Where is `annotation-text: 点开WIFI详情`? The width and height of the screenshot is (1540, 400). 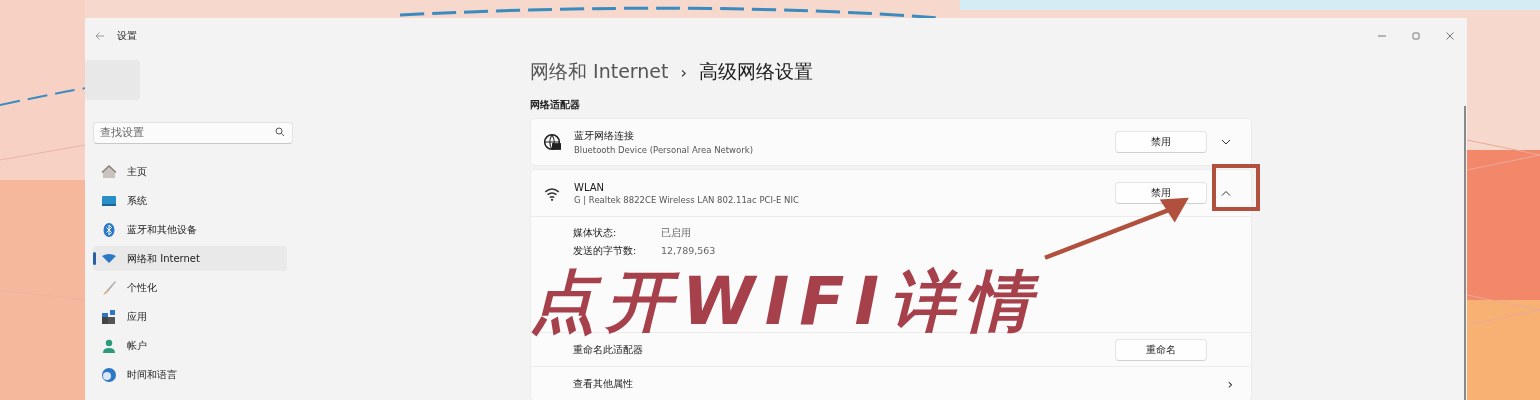
annotation-text: 点开WIFI详情 is located at coordinates (785, 302).